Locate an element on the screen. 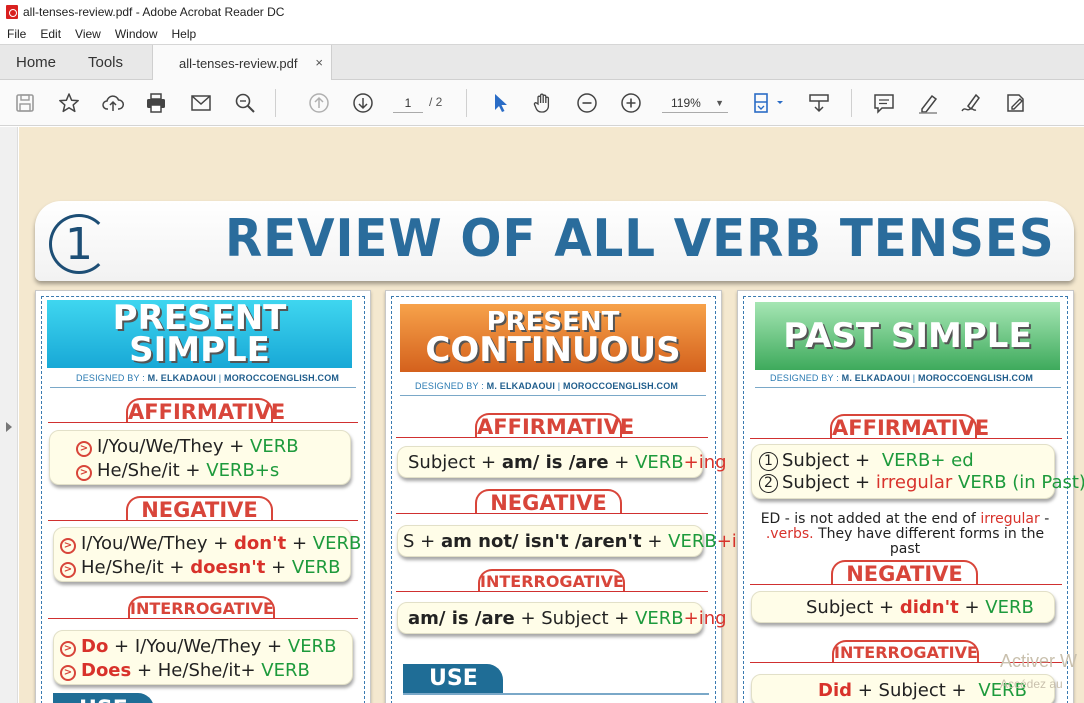 Image resolution: width=1084 pixels, height=703 pixels. page-number-input: 1 is located at coordinates (408, 103).